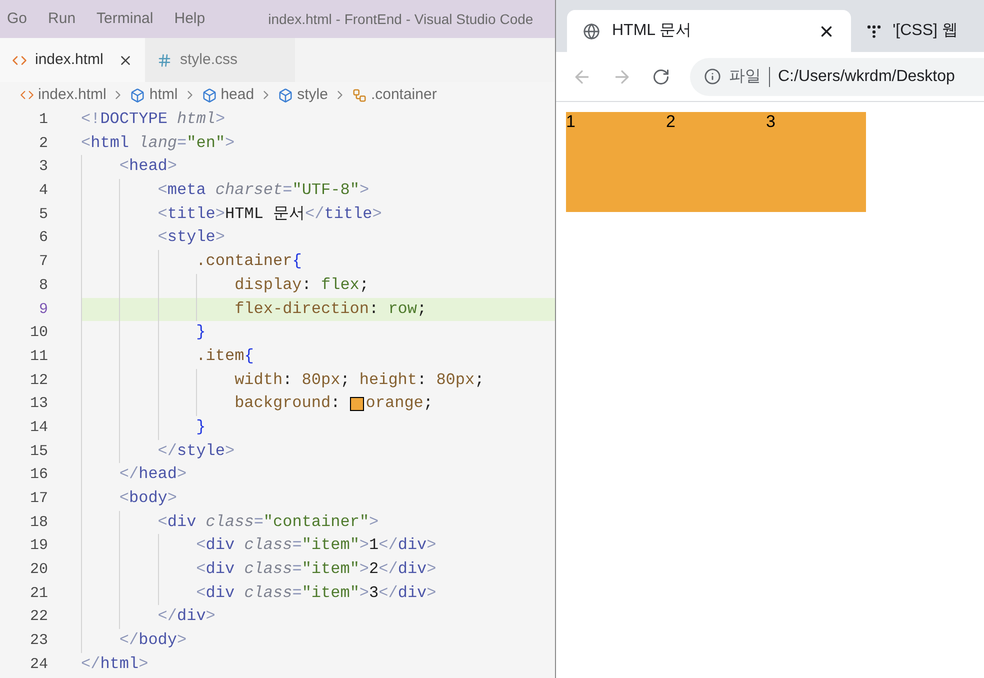 This screenshot has height=678, width=984. I want to click on breadcrumb-item: head, so click(237, 95).